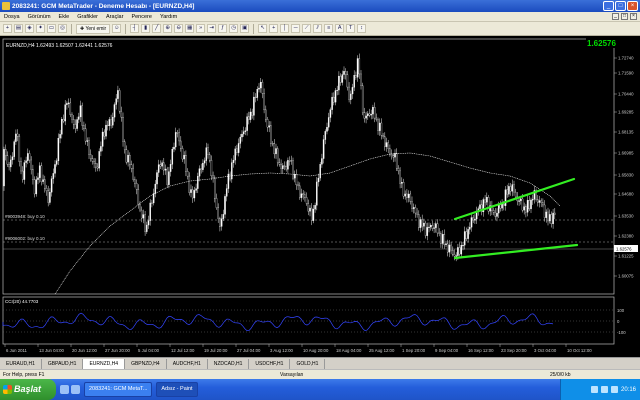 The height and width of the screenshot is (400, 640). Describe the element at coordinates (296, 28) in the screenshot. I see `horizontal-line-icon: ─` at that location.